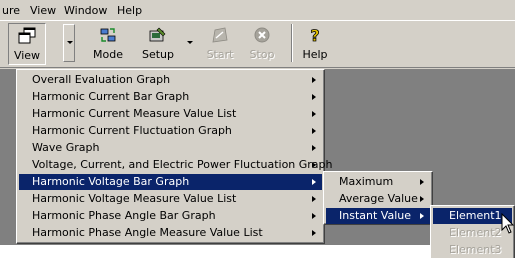 Image resolution: width=515 pixels, height=258 pixels. Describe the element at coordinates (257, 10) in the screenshot. I see `menu-bar: ure View Window Help` at that location.